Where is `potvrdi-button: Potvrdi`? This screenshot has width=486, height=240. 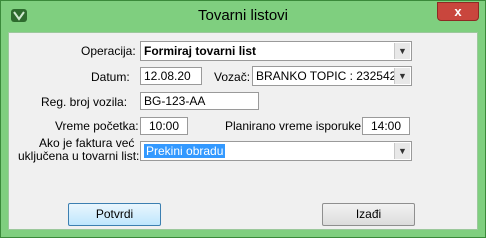 potvrdi-button: Potvrdi is located at coordinates (114, 214).